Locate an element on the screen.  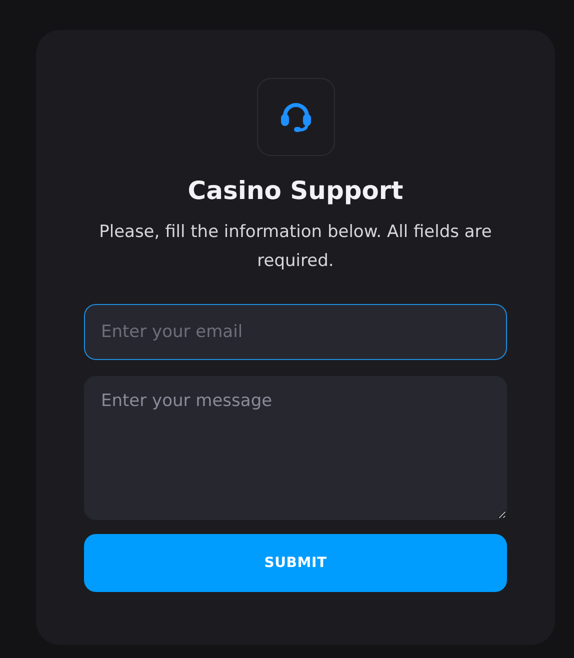
support-title: Casino Support is located at coordinates (296, 191).